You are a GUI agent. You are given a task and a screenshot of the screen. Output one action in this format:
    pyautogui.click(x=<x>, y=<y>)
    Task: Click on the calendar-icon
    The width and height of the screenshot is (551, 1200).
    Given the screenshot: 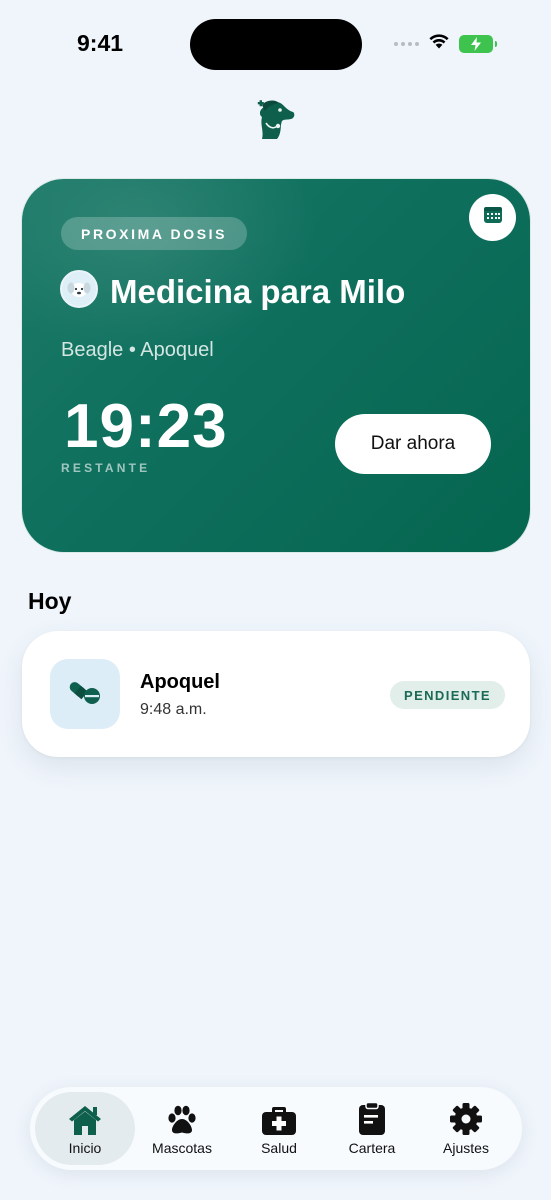 What is the action you would take?
    pyautogui.click(x=493, y=217)
    